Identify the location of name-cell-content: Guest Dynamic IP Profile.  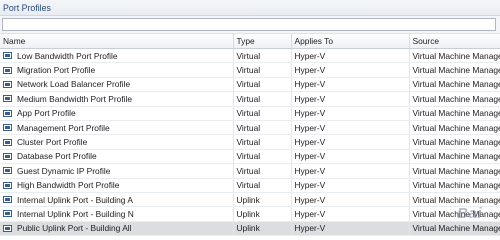
(117, 170).